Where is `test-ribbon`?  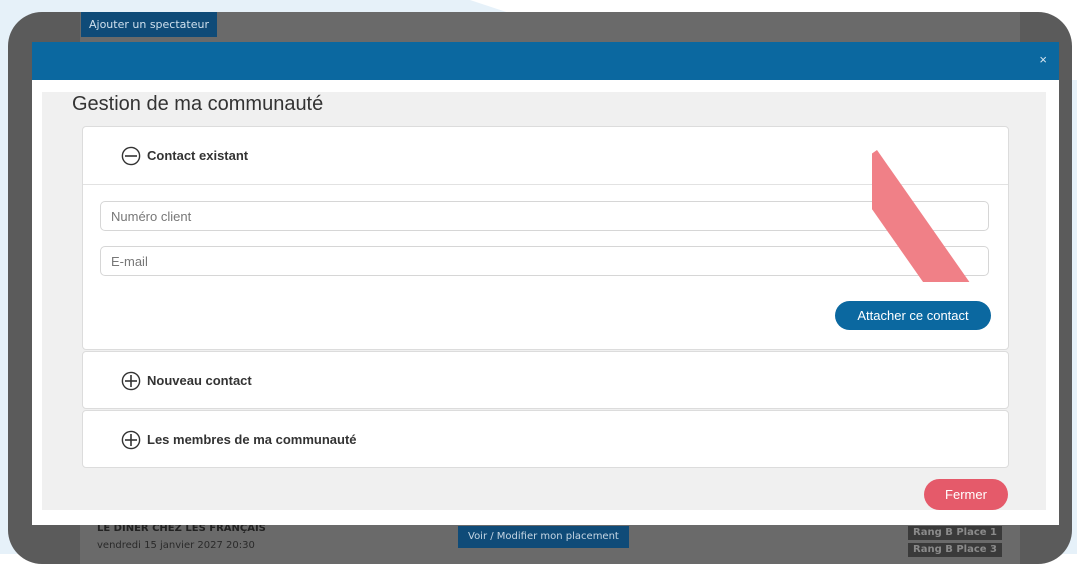 test-ribbon is located at coordinates (959, 187).